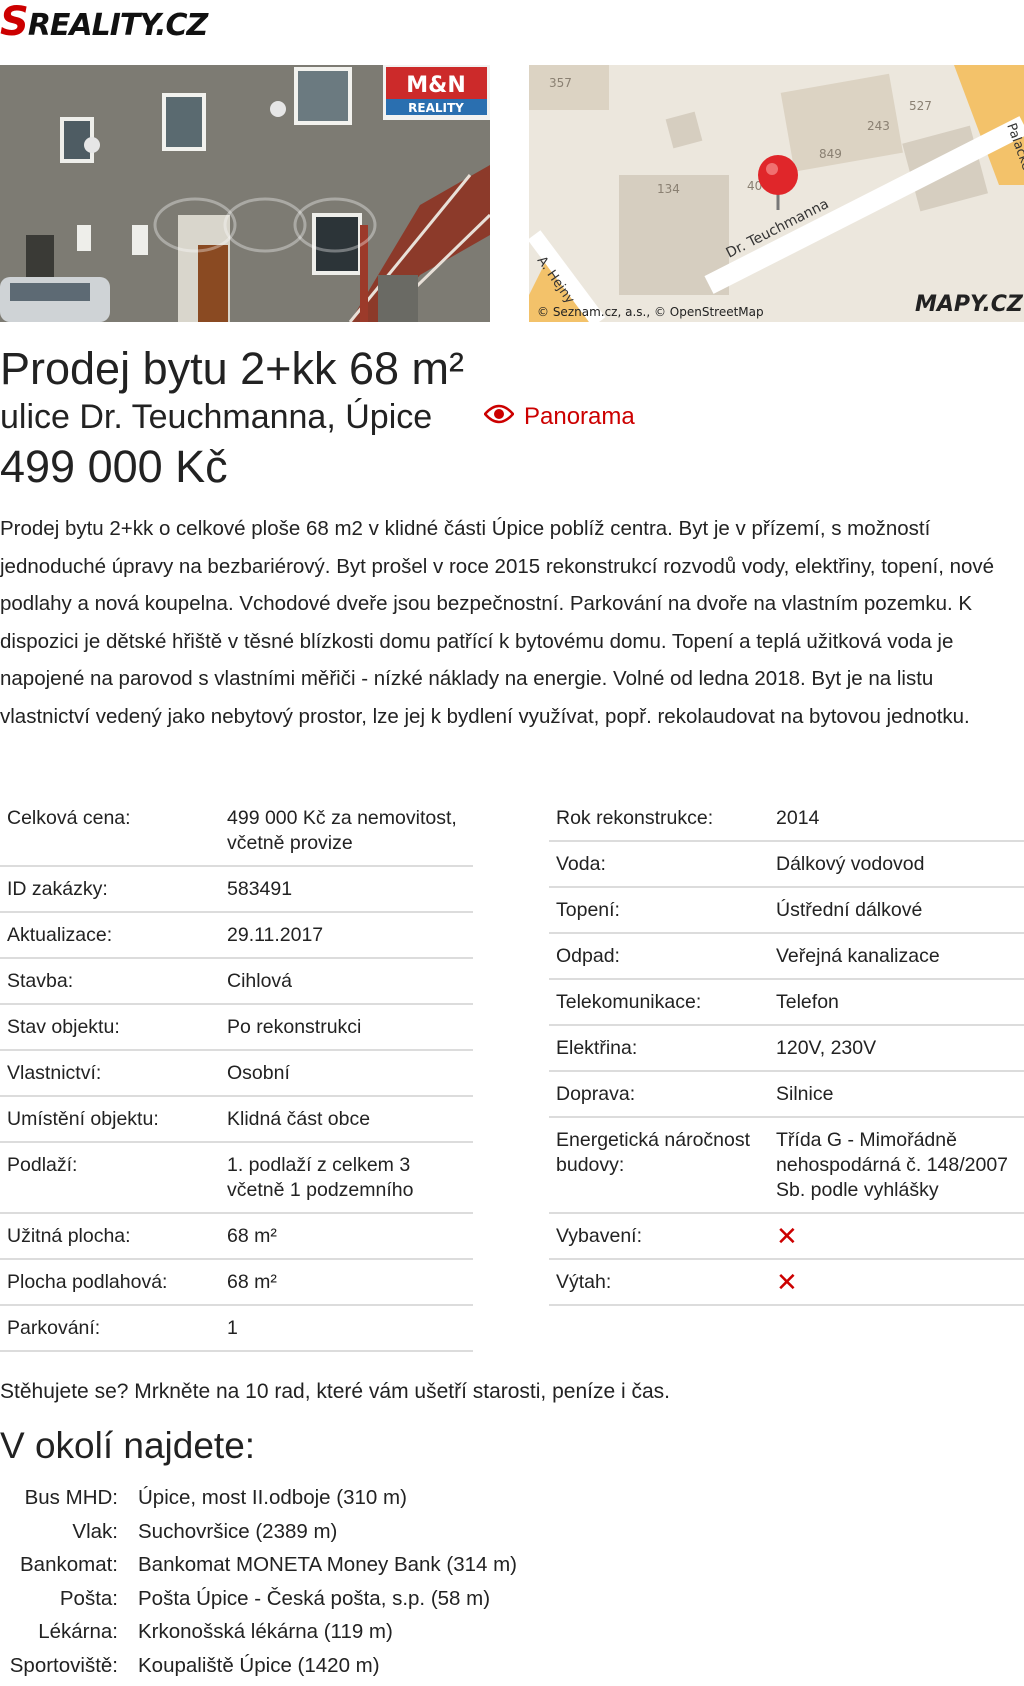  I want to click on nearby-label: Bus MHD:, so click(71, 1497).